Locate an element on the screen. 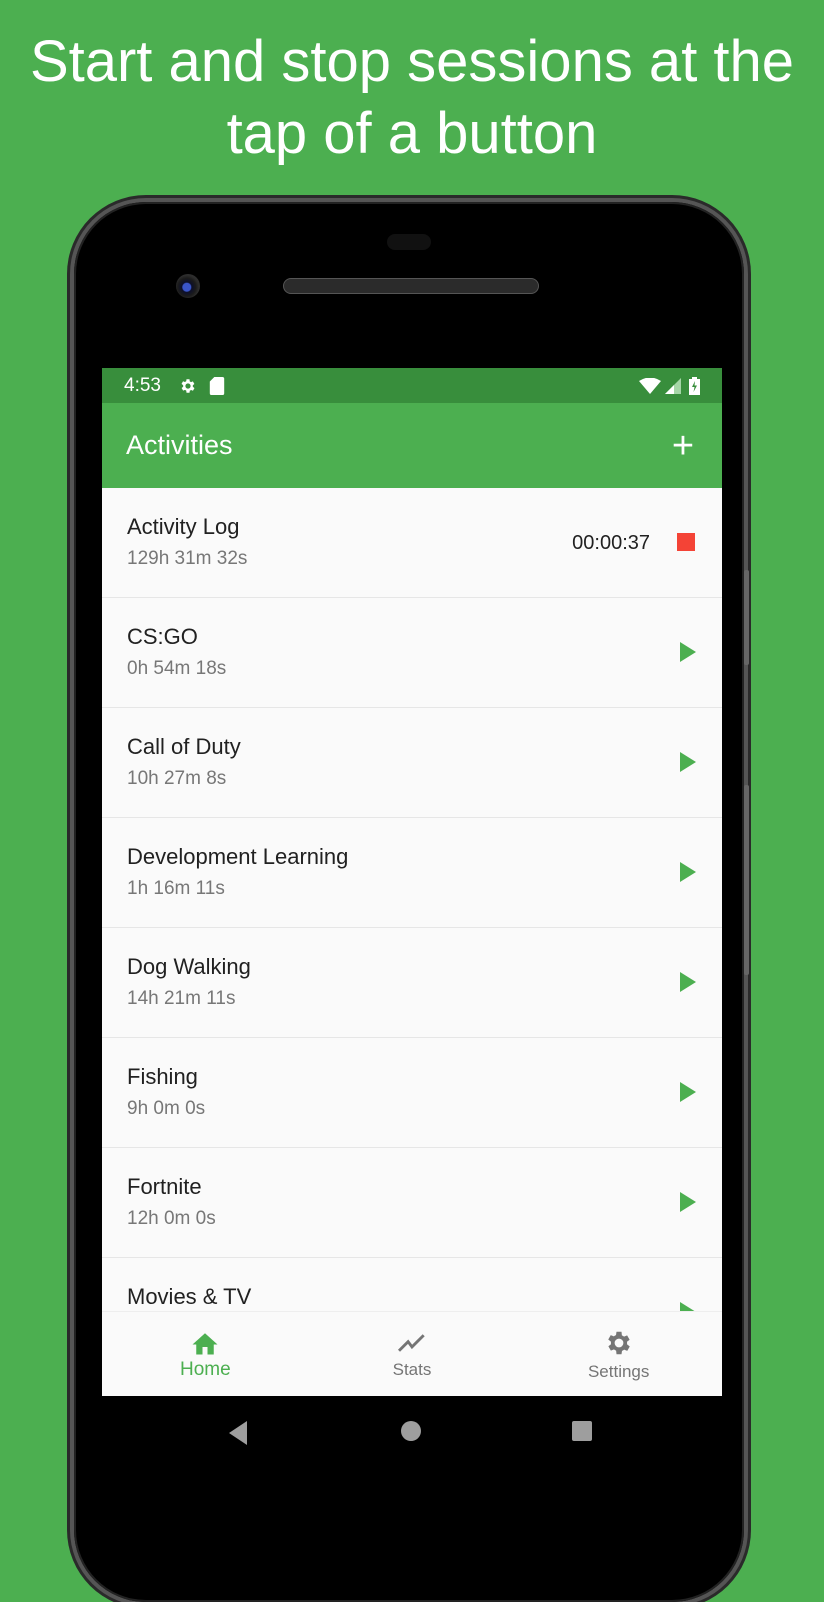  signal-icon is located at coordinates (673, 385).